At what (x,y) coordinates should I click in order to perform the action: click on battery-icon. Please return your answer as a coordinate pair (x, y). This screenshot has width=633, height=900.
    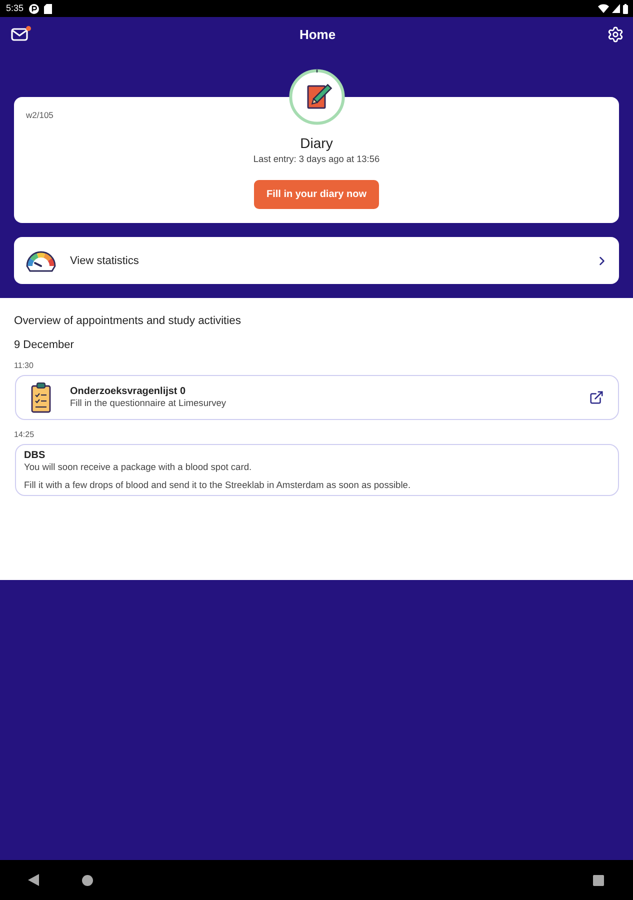
    Looking at the image, I should click on (625, 9).